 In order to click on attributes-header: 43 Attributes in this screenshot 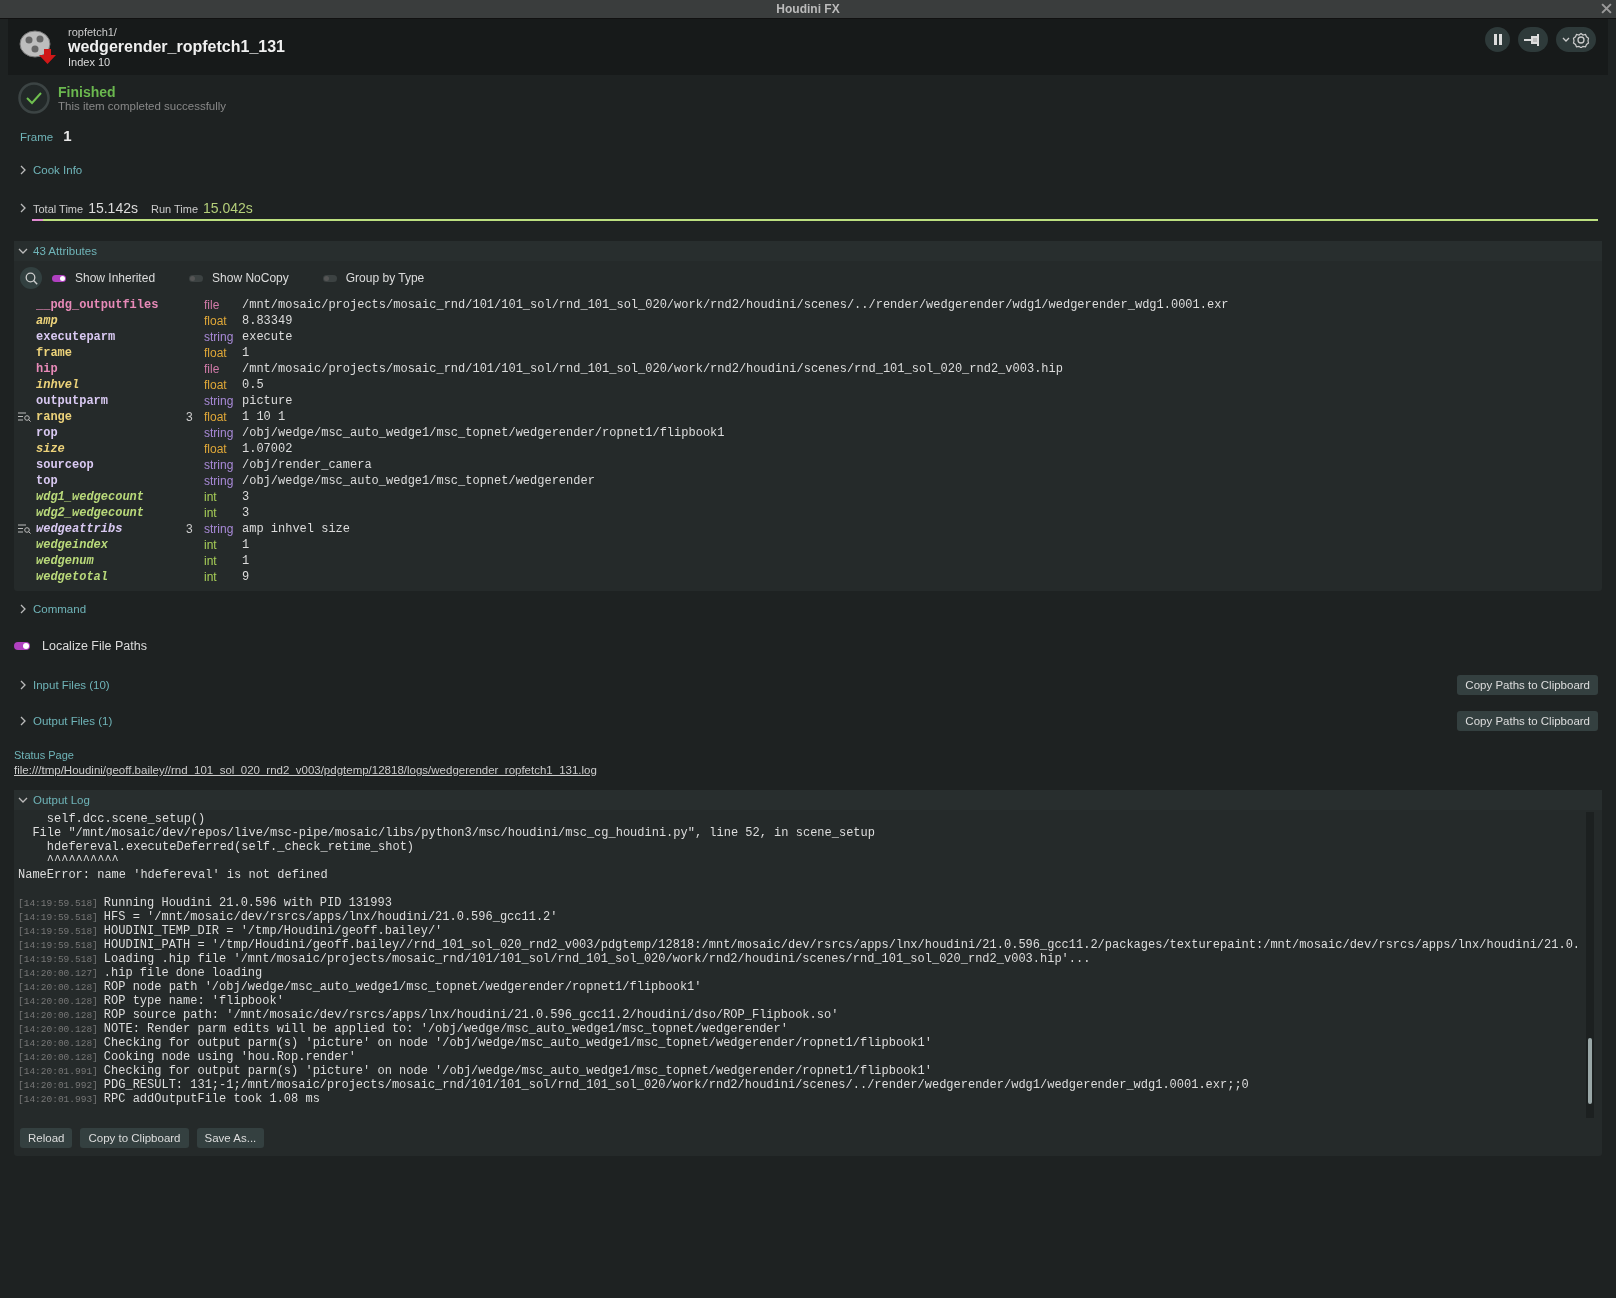, I will do `click(808, 251)`.